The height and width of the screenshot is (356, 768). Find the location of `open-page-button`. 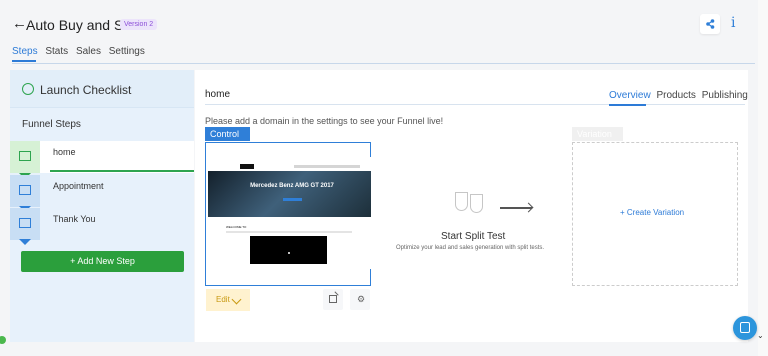

open-page-button is located at coordinates (333, 299).